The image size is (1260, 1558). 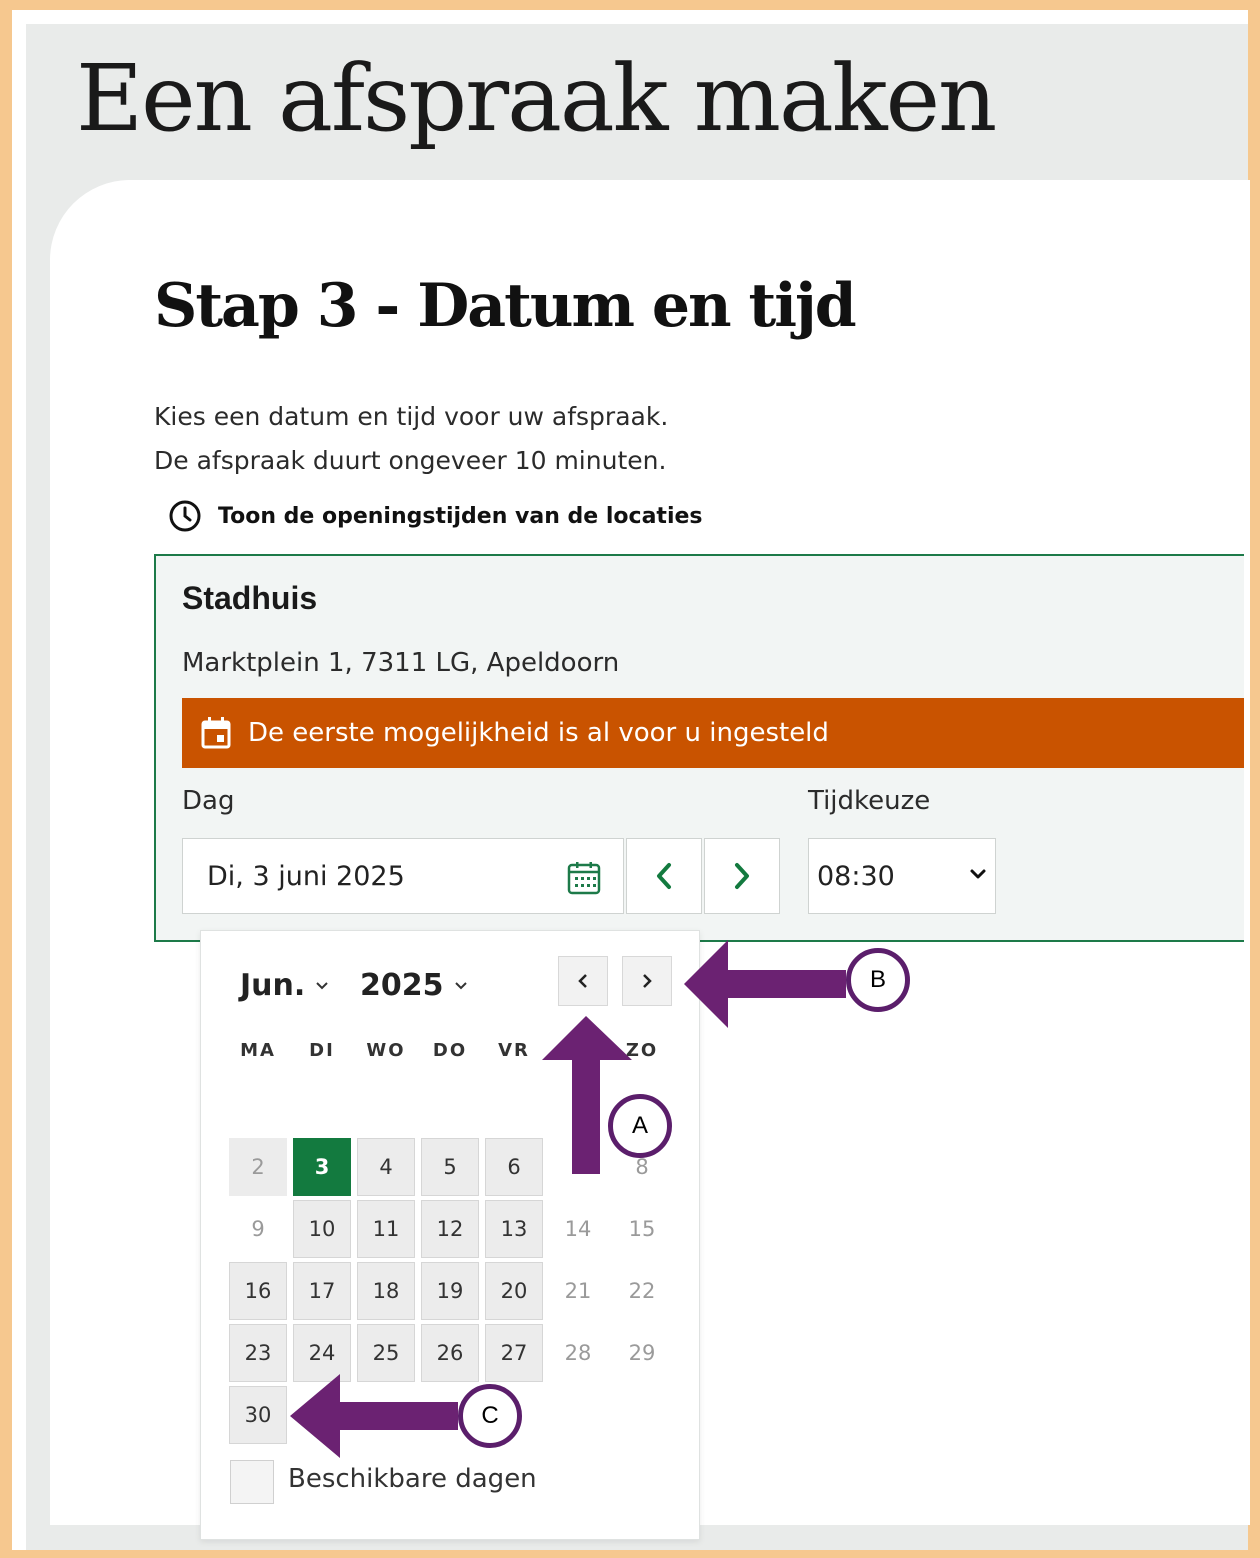 I want to click on arrow-c, so click(x=374, y=1416).